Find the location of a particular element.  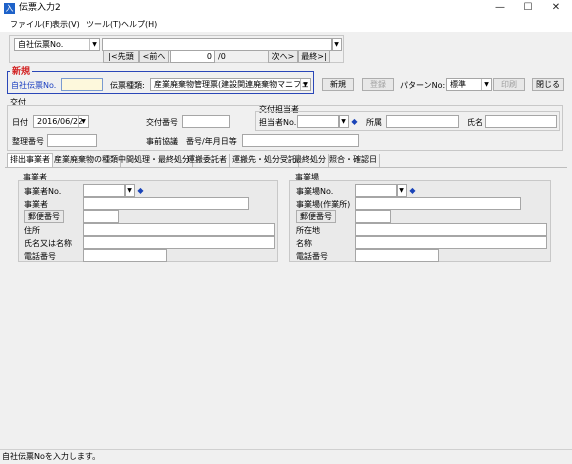

site-name-input is located at coordinates (438, 203).